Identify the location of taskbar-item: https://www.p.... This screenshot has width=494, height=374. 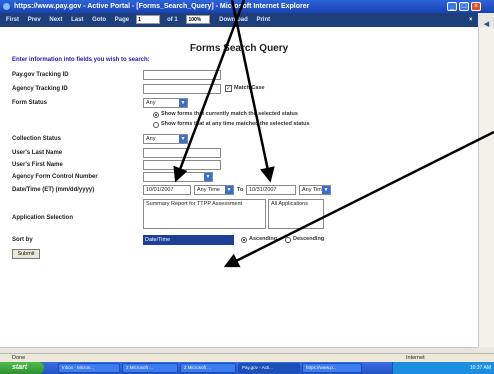
(332, 368).